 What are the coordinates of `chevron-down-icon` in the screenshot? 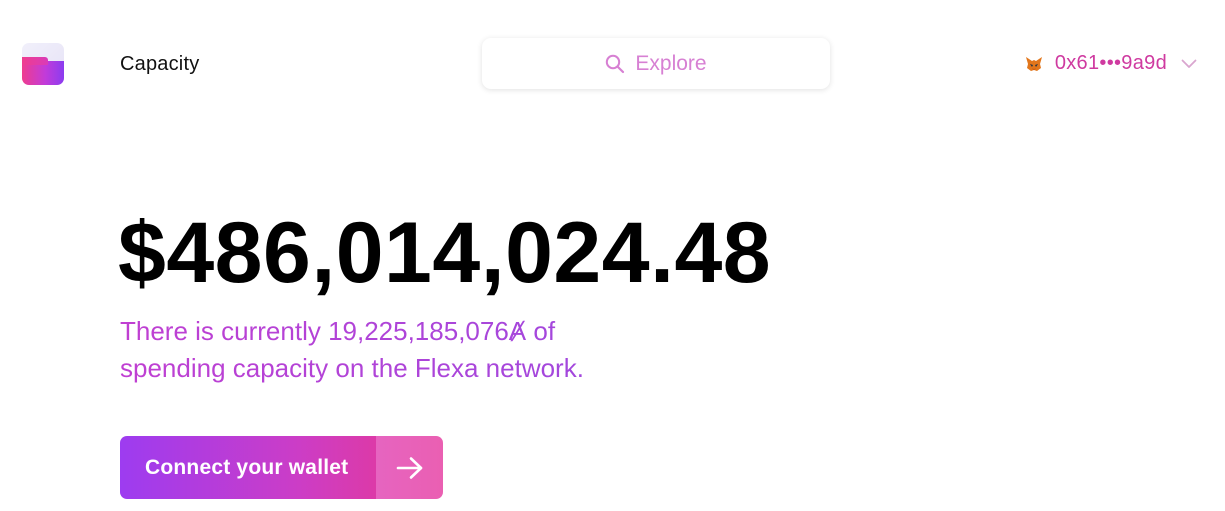 It's located at (1189, 64).